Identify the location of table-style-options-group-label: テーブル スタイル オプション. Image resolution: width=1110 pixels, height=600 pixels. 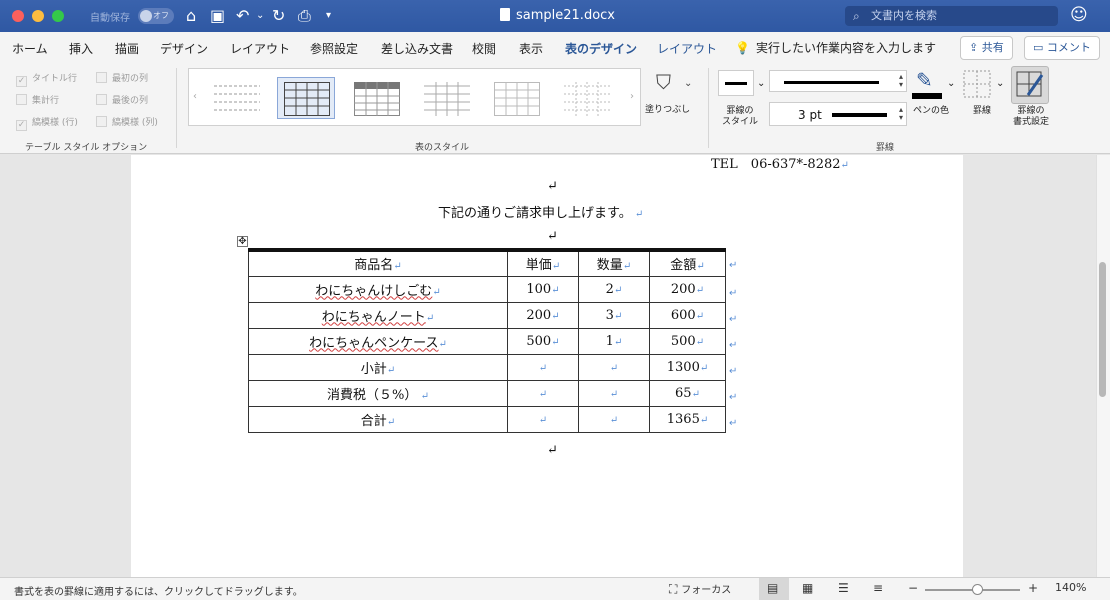
(86, 148).